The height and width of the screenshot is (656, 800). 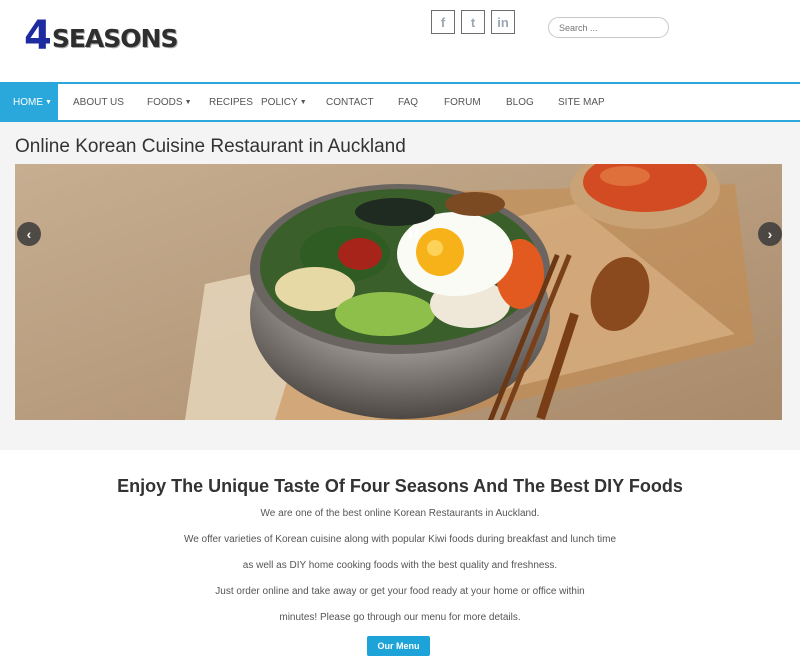 I want to click on nav-item-label: CONTACT, so click(x=350, y=102).